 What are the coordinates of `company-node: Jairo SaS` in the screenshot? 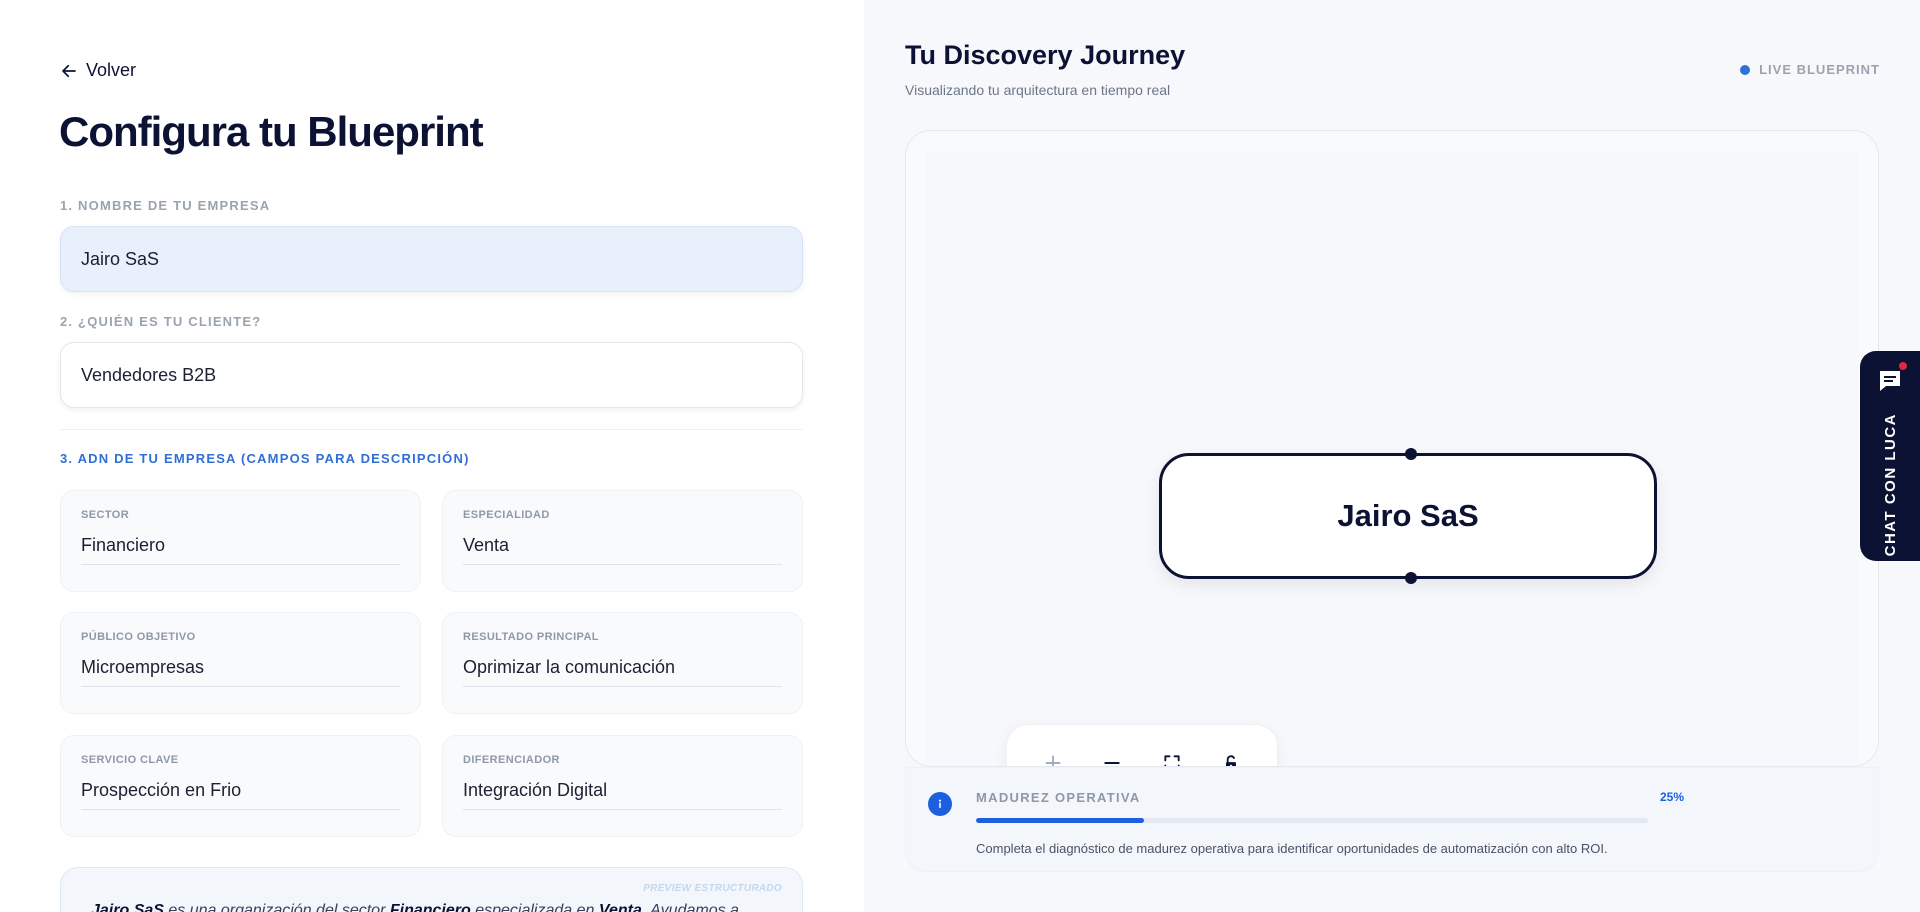 It's located at (1408, 516).